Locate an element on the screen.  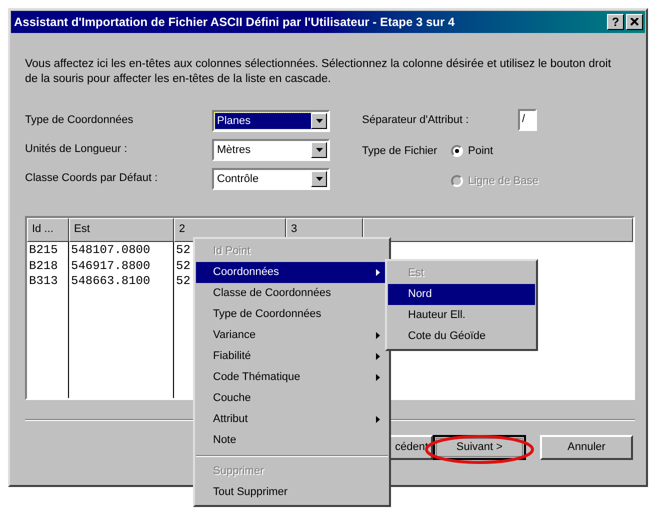
menu-item: Code Thématique is located at coordinates (292, 377).